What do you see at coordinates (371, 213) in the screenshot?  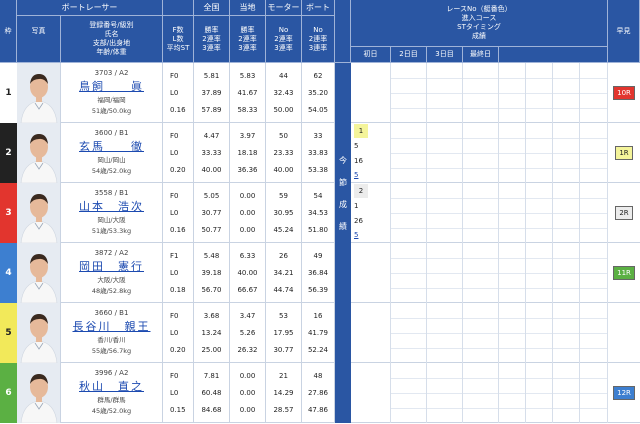 I see `race-cell-day1: 2 1 26 5` at bounding box center [371, 213].